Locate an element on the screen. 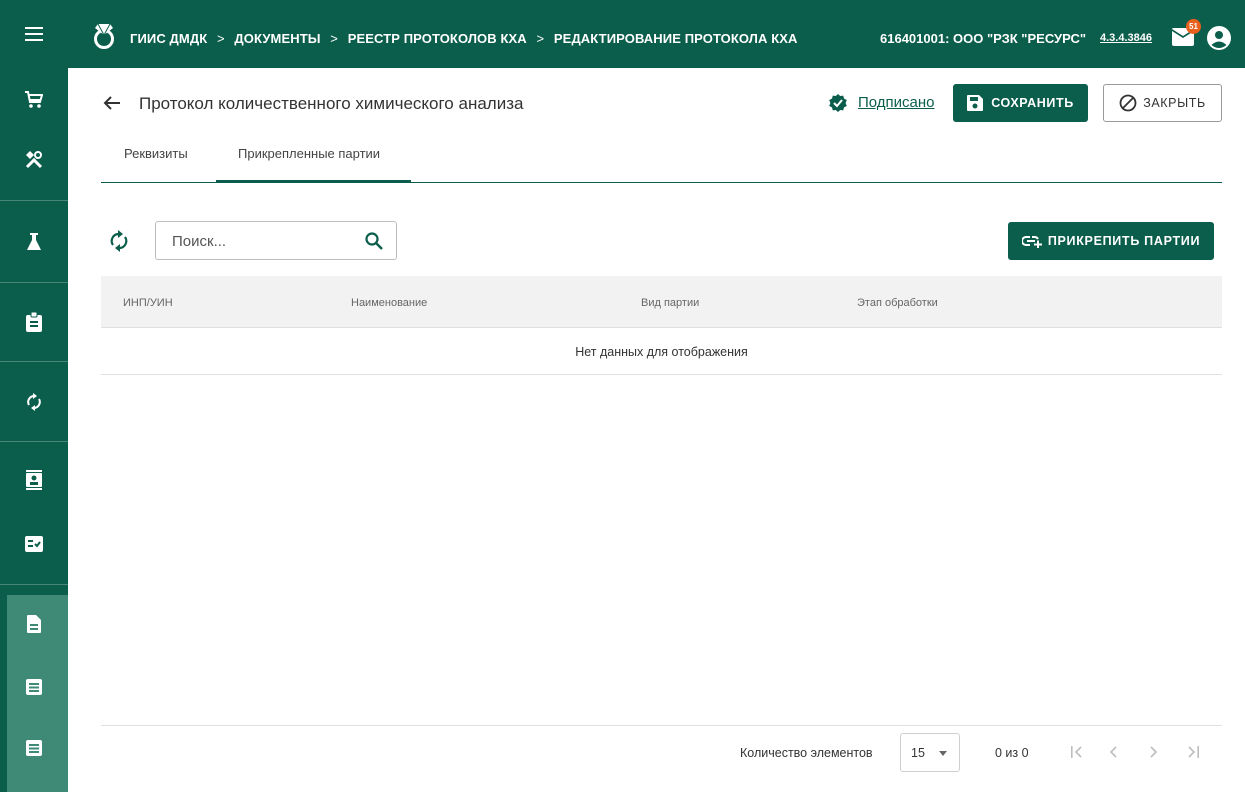 This screenshot has width=1245, height=792. chevron-left-icon is located at coordinates (1113, 752).